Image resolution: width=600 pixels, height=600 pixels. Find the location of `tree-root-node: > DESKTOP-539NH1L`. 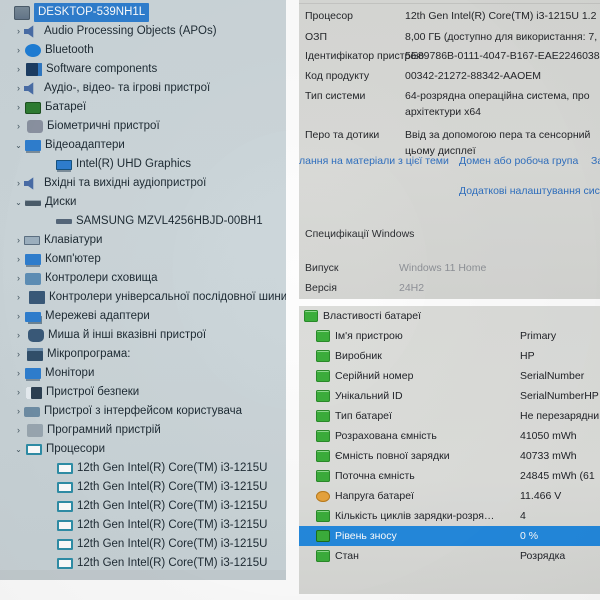

tree-root-node: > DESKTOP-539NH1L is located at coordinates (143, 12).